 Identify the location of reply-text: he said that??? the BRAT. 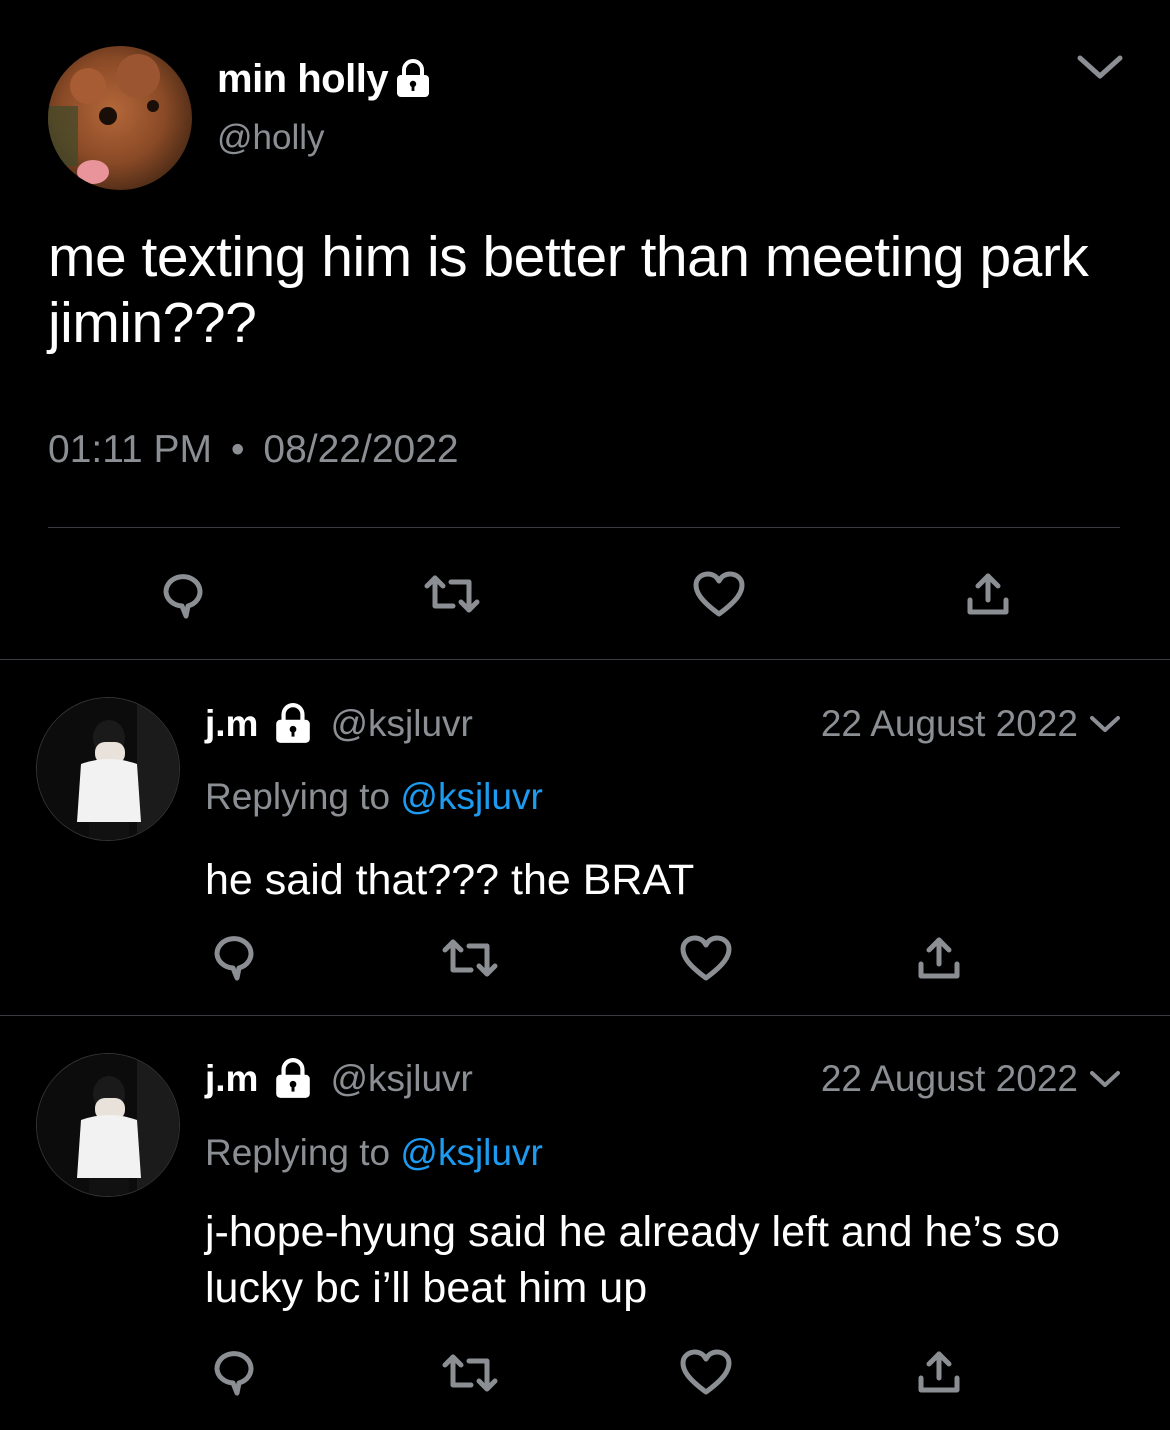
(450, 880).